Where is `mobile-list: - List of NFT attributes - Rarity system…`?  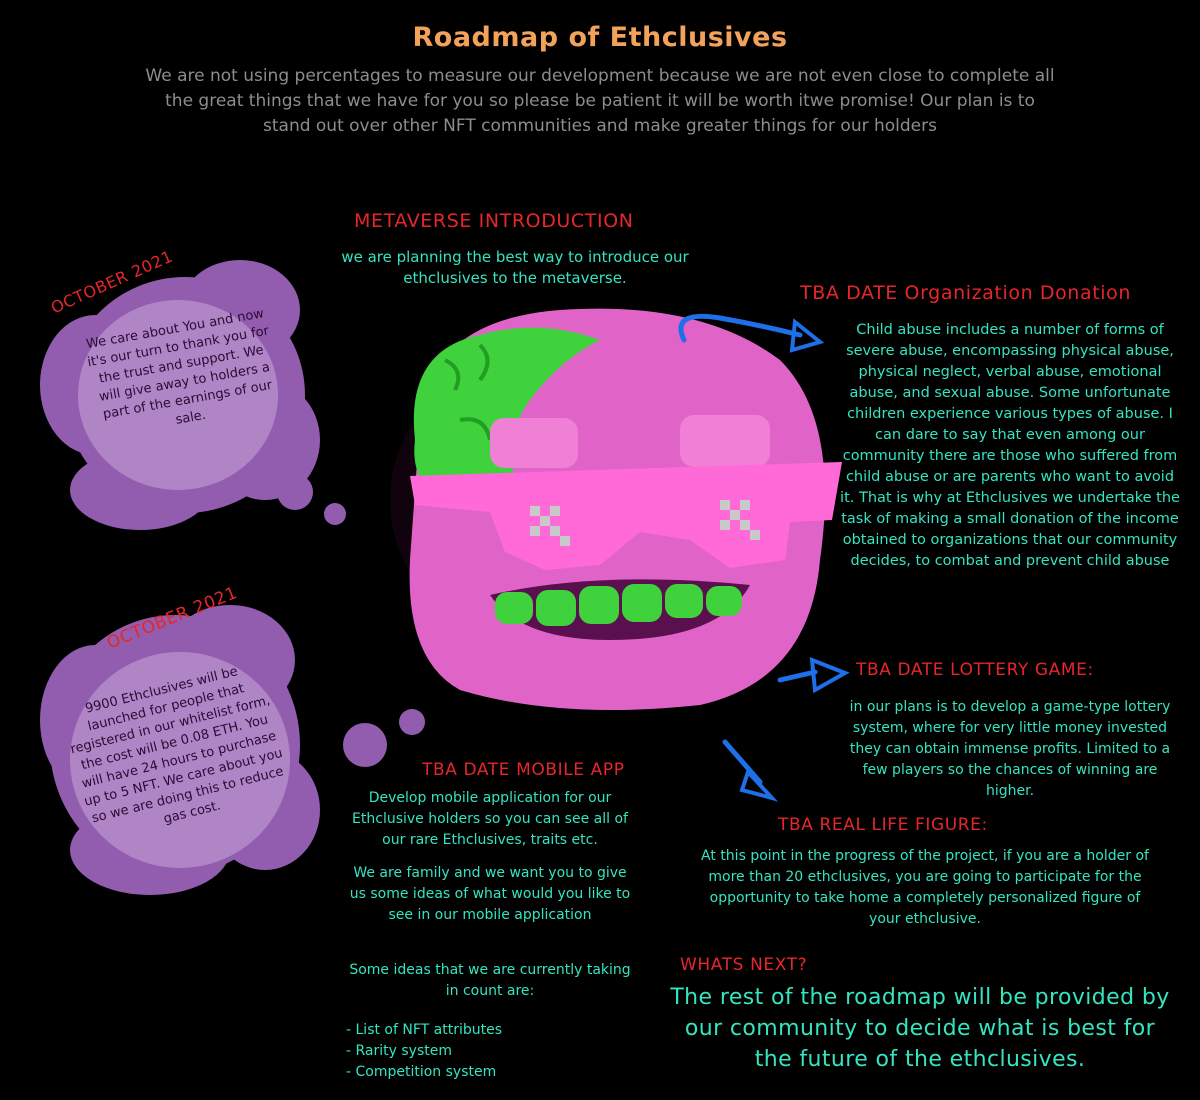 mobile-list: - List of NFT attributes - Rarity system… is located at coordinates (486, 1051).